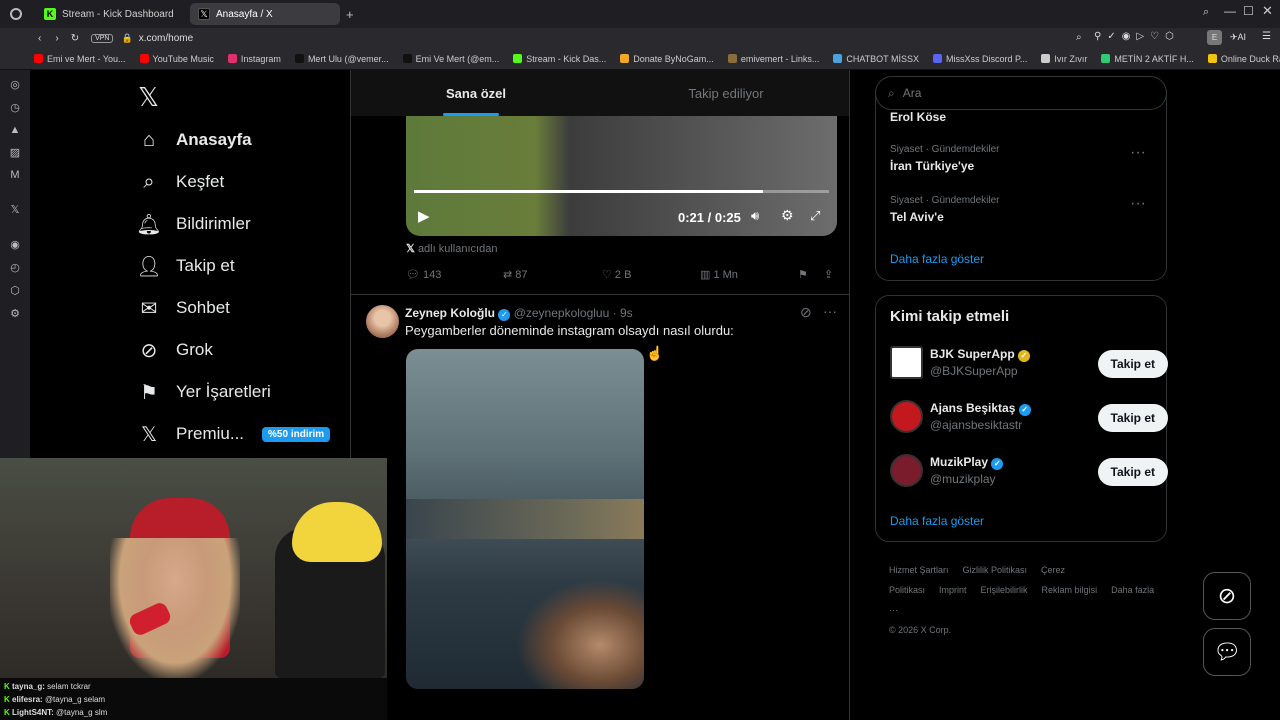  I want to click on minimize-icon: —, so click(1230, 11).